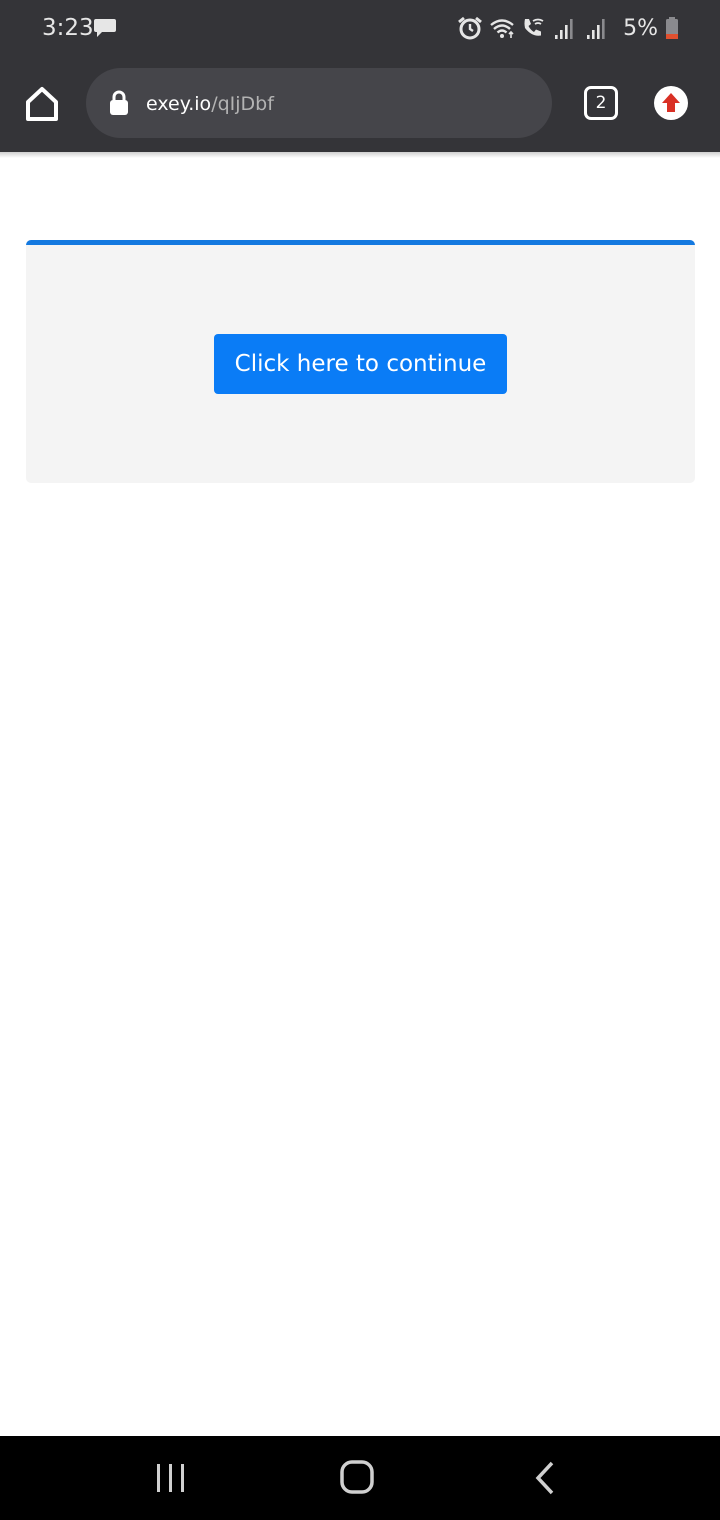  Describe the element at coordinates (360, 364) in the screenshot. I see `continue-button: Click here to continue` at that location.